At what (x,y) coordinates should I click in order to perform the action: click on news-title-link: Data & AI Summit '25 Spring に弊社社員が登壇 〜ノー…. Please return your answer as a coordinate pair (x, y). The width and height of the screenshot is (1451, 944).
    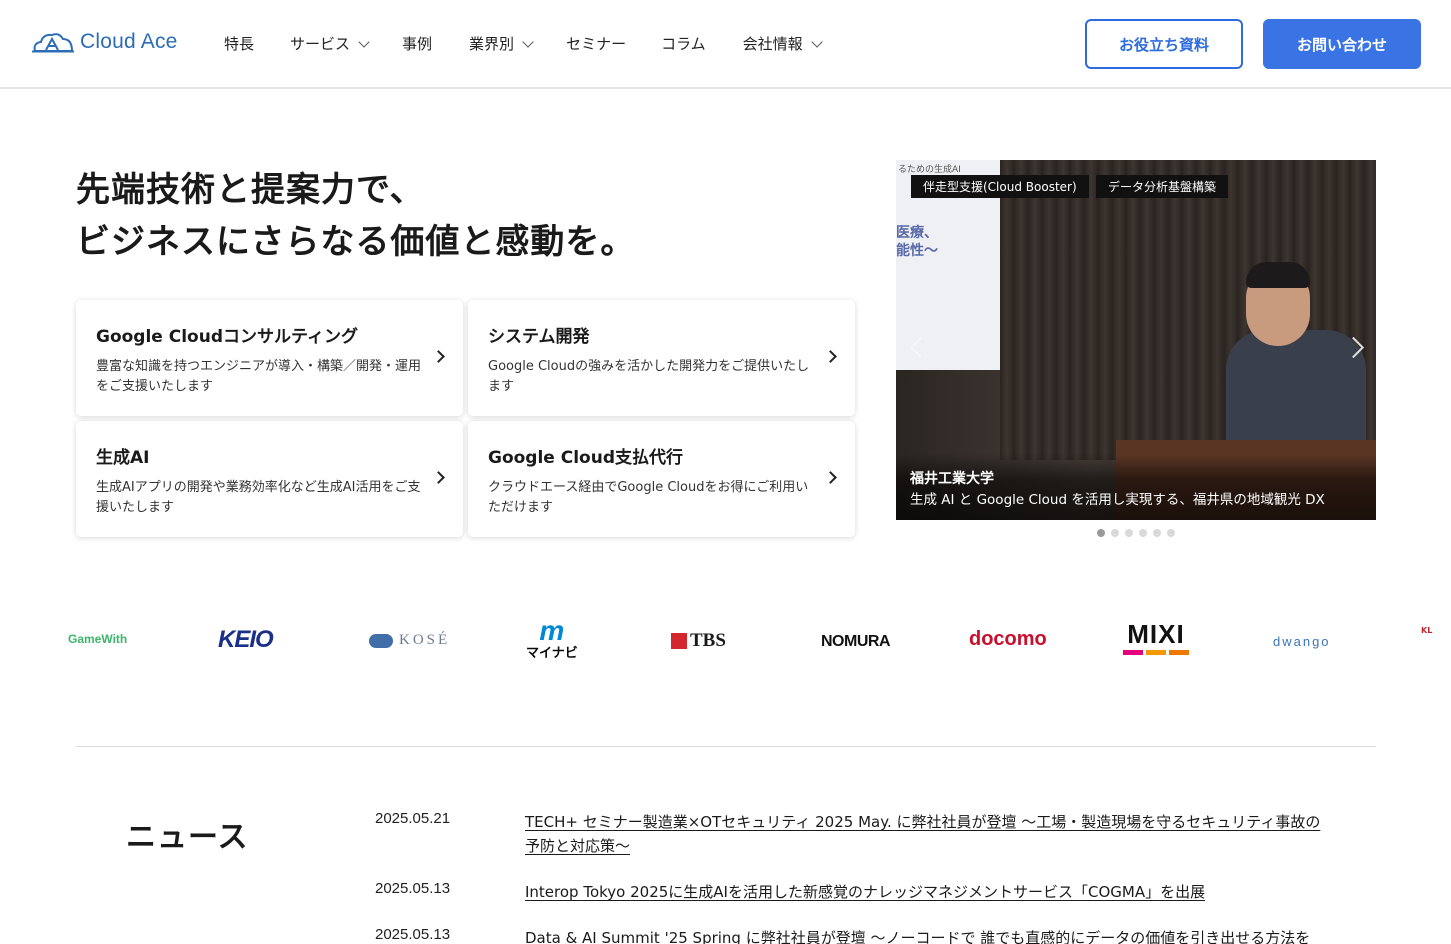
    Looking at the image, I should click on (925, 935).